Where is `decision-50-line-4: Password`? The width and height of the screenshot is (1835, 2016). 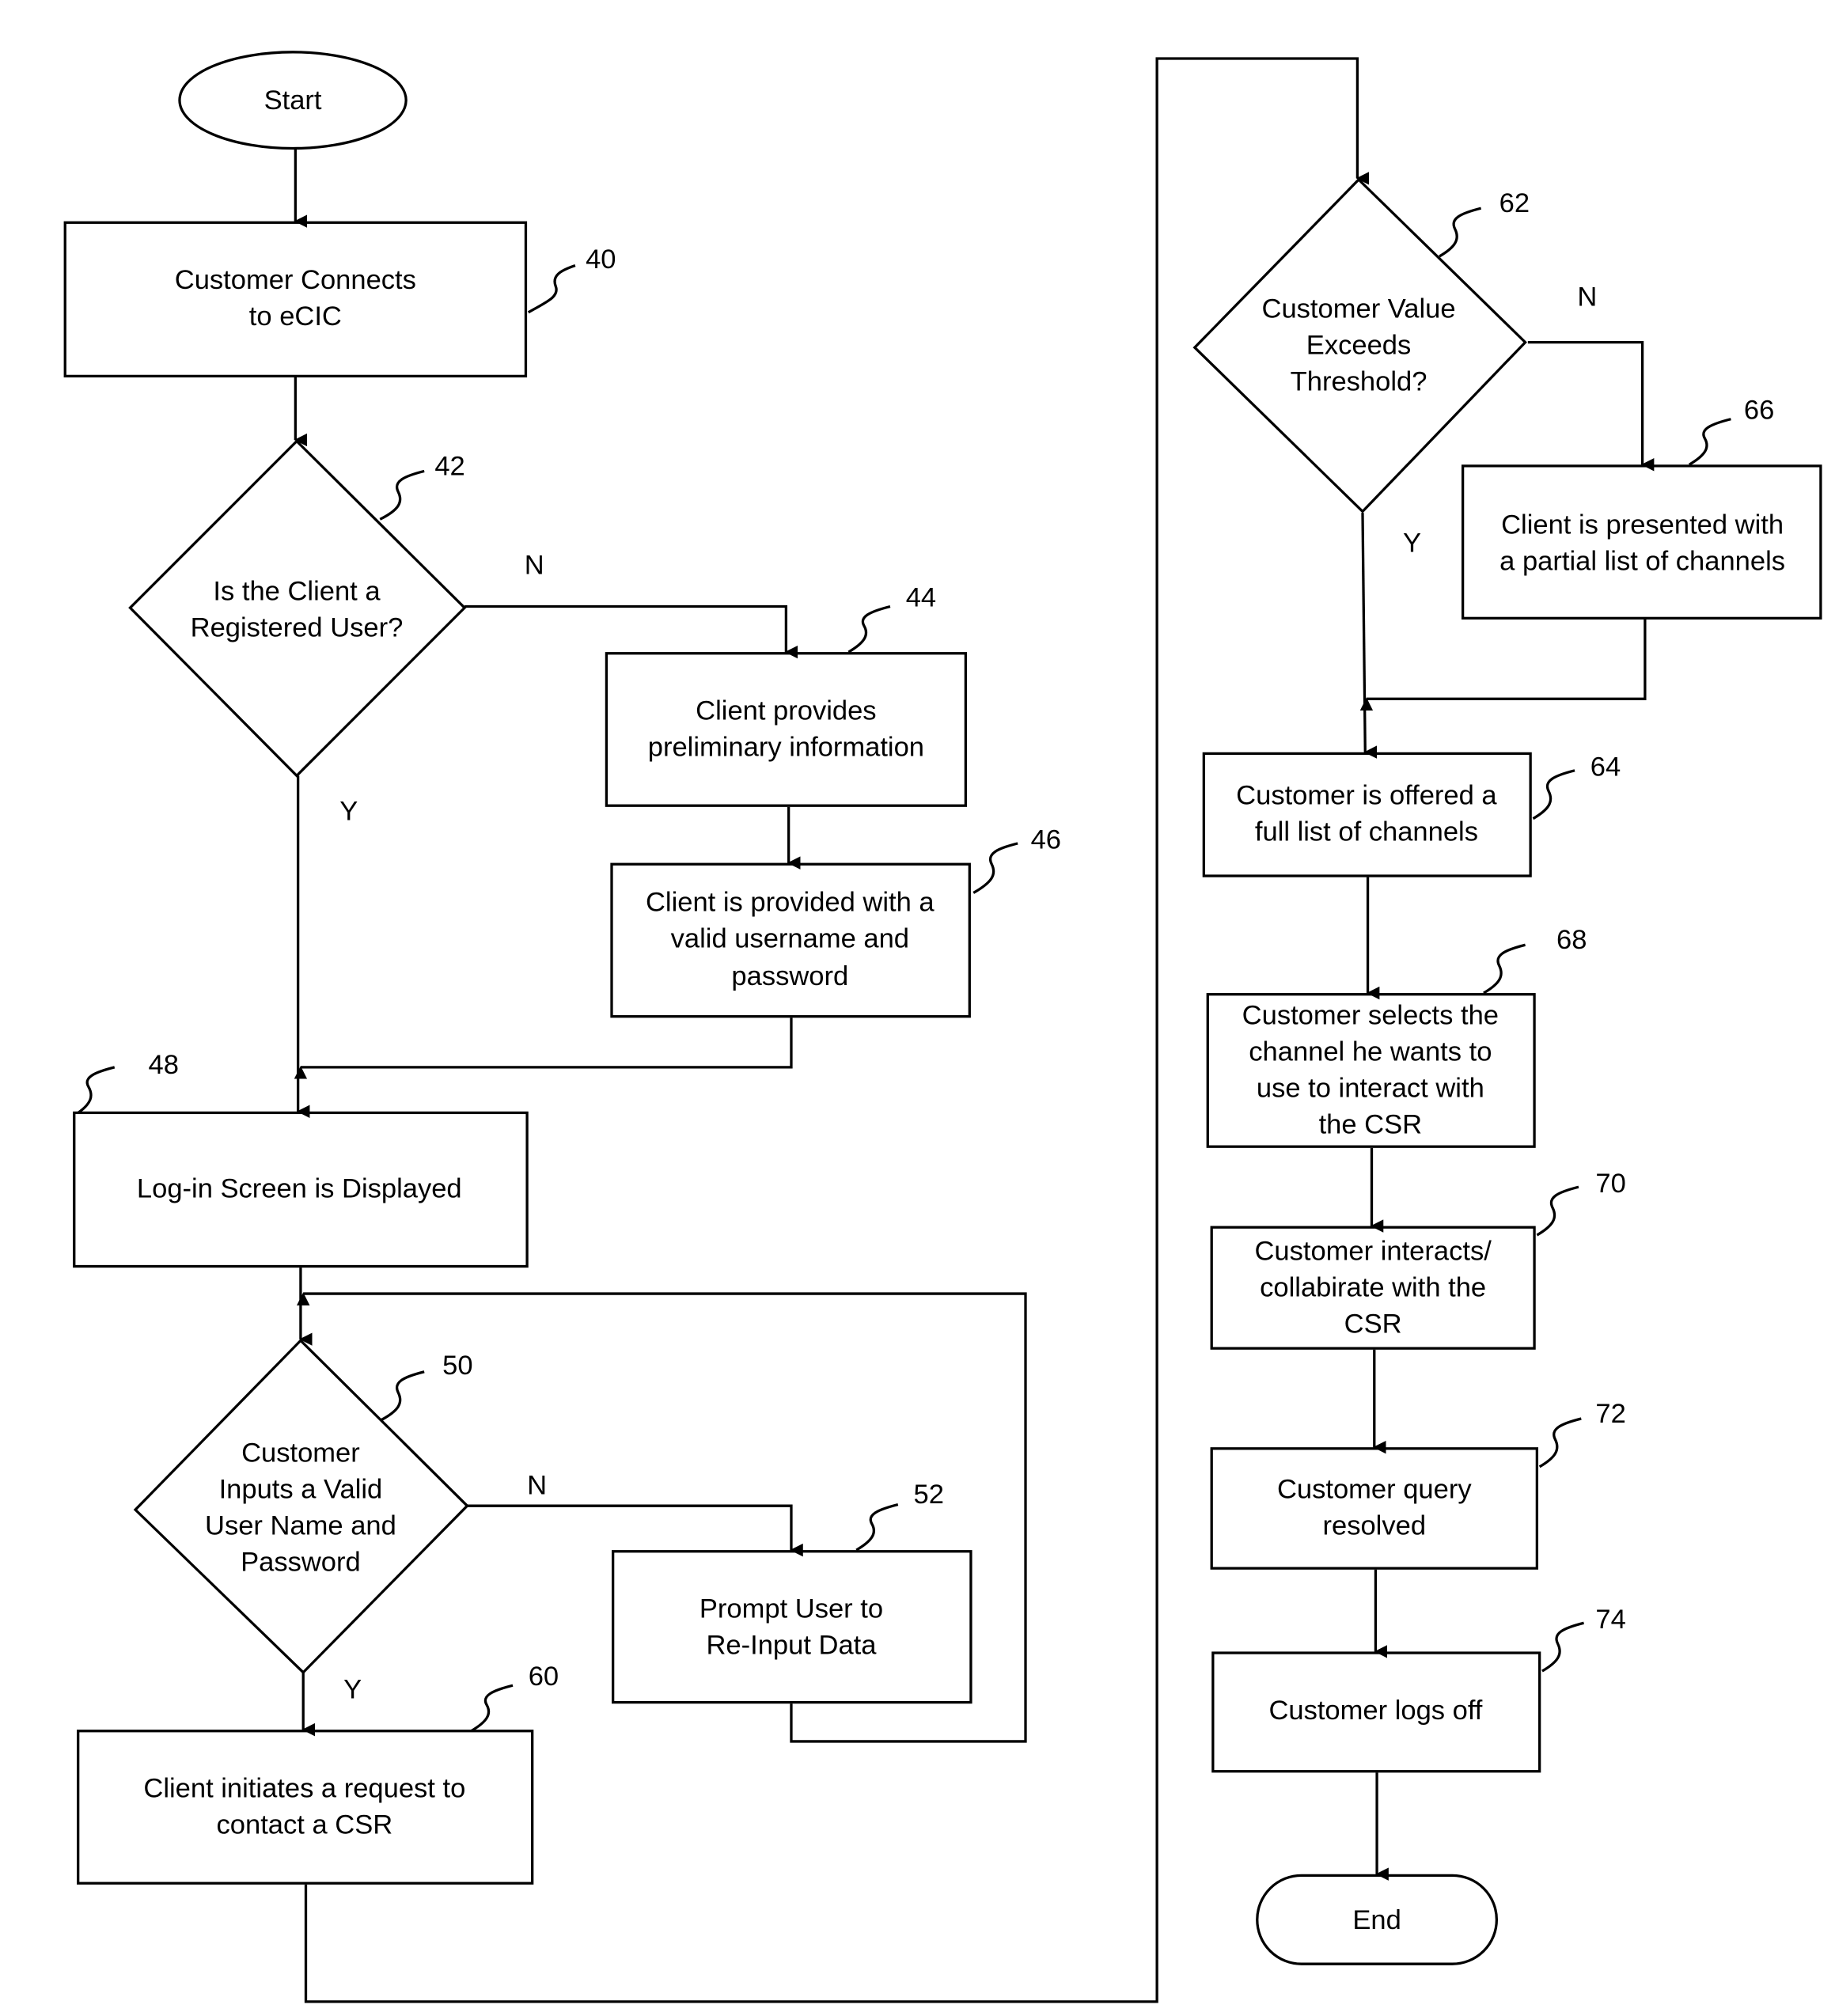
decision-50-line-4: Password is located at coordinates (301, 1562).